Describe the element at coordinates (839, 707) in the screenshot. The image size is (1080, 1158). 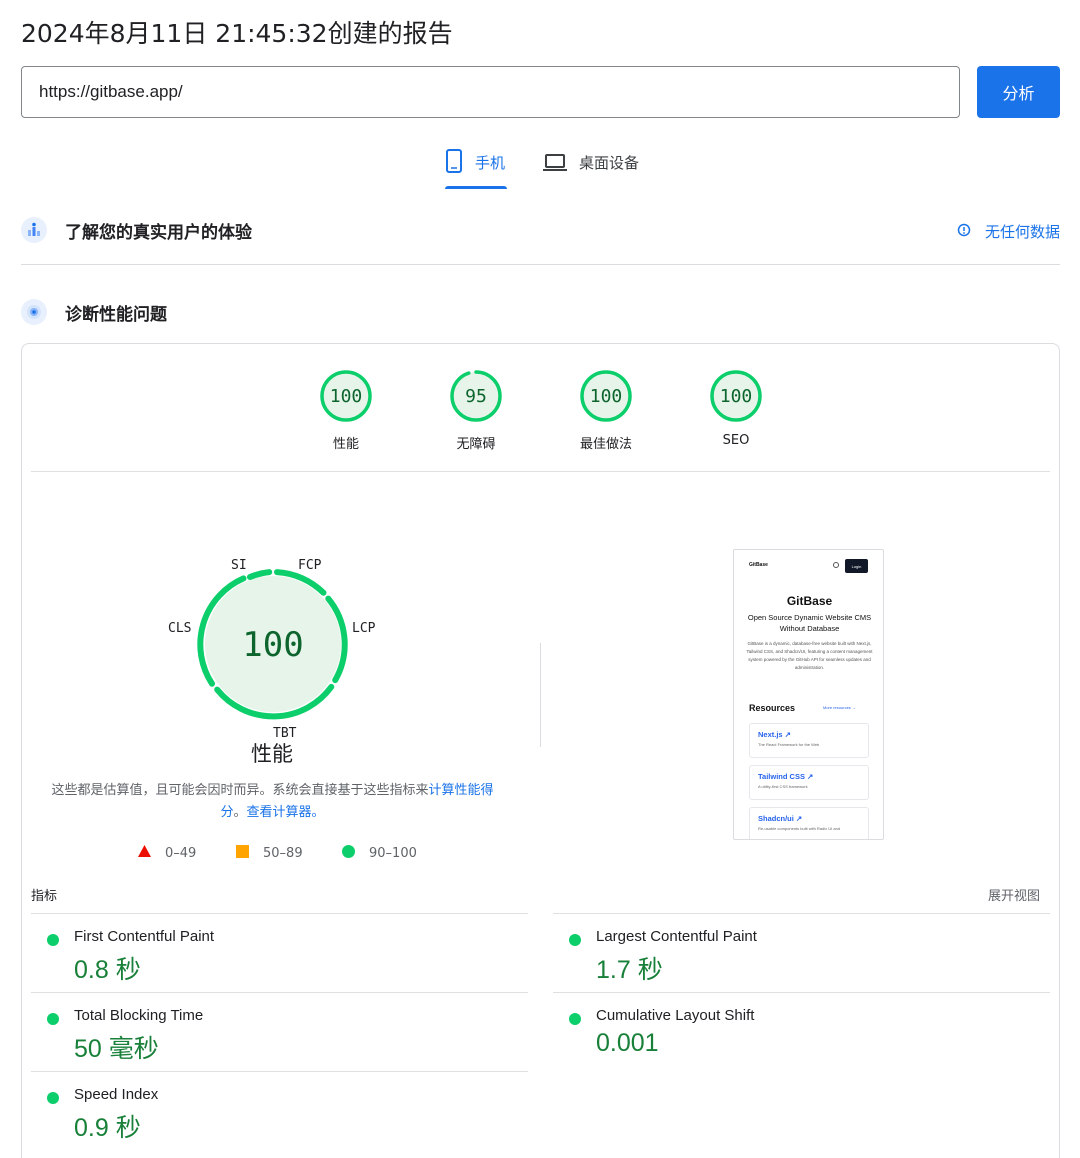
I see `screenshot-more-link: More resources →` at that location.